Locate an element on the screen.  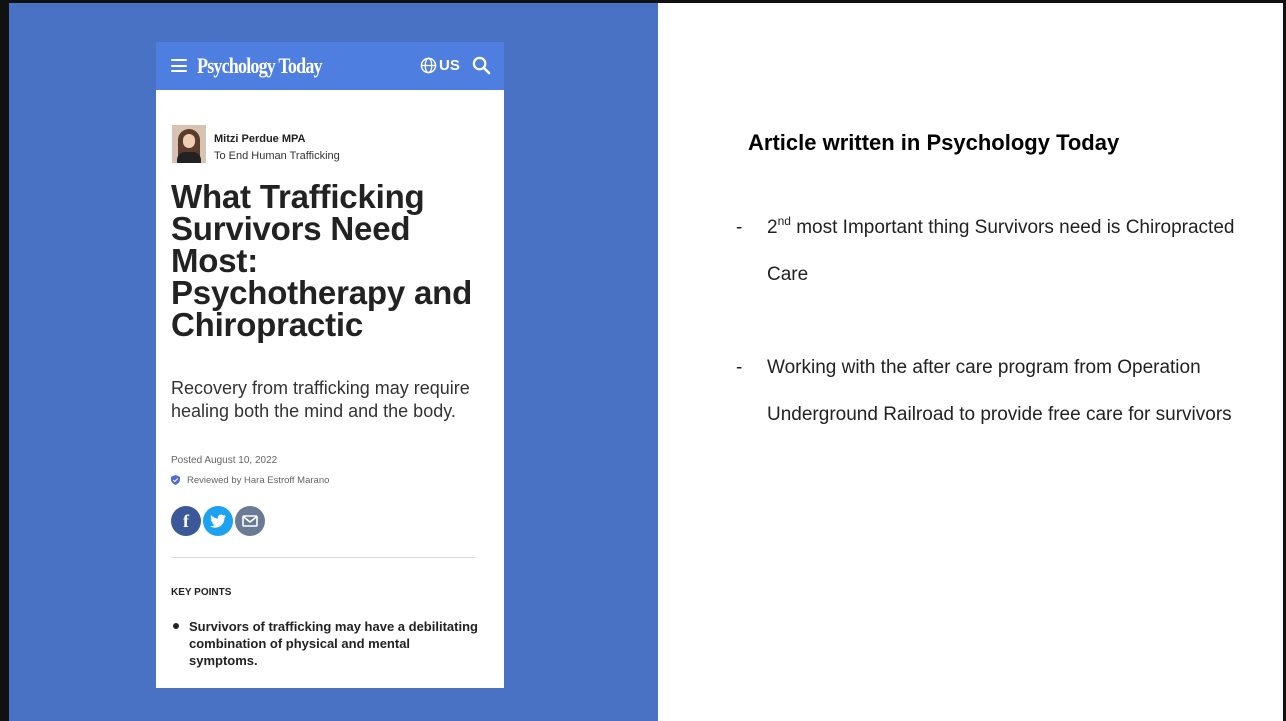
reviewed-by: Reviewed by Hara Estroff Marano is located at coordinates (258, 480).